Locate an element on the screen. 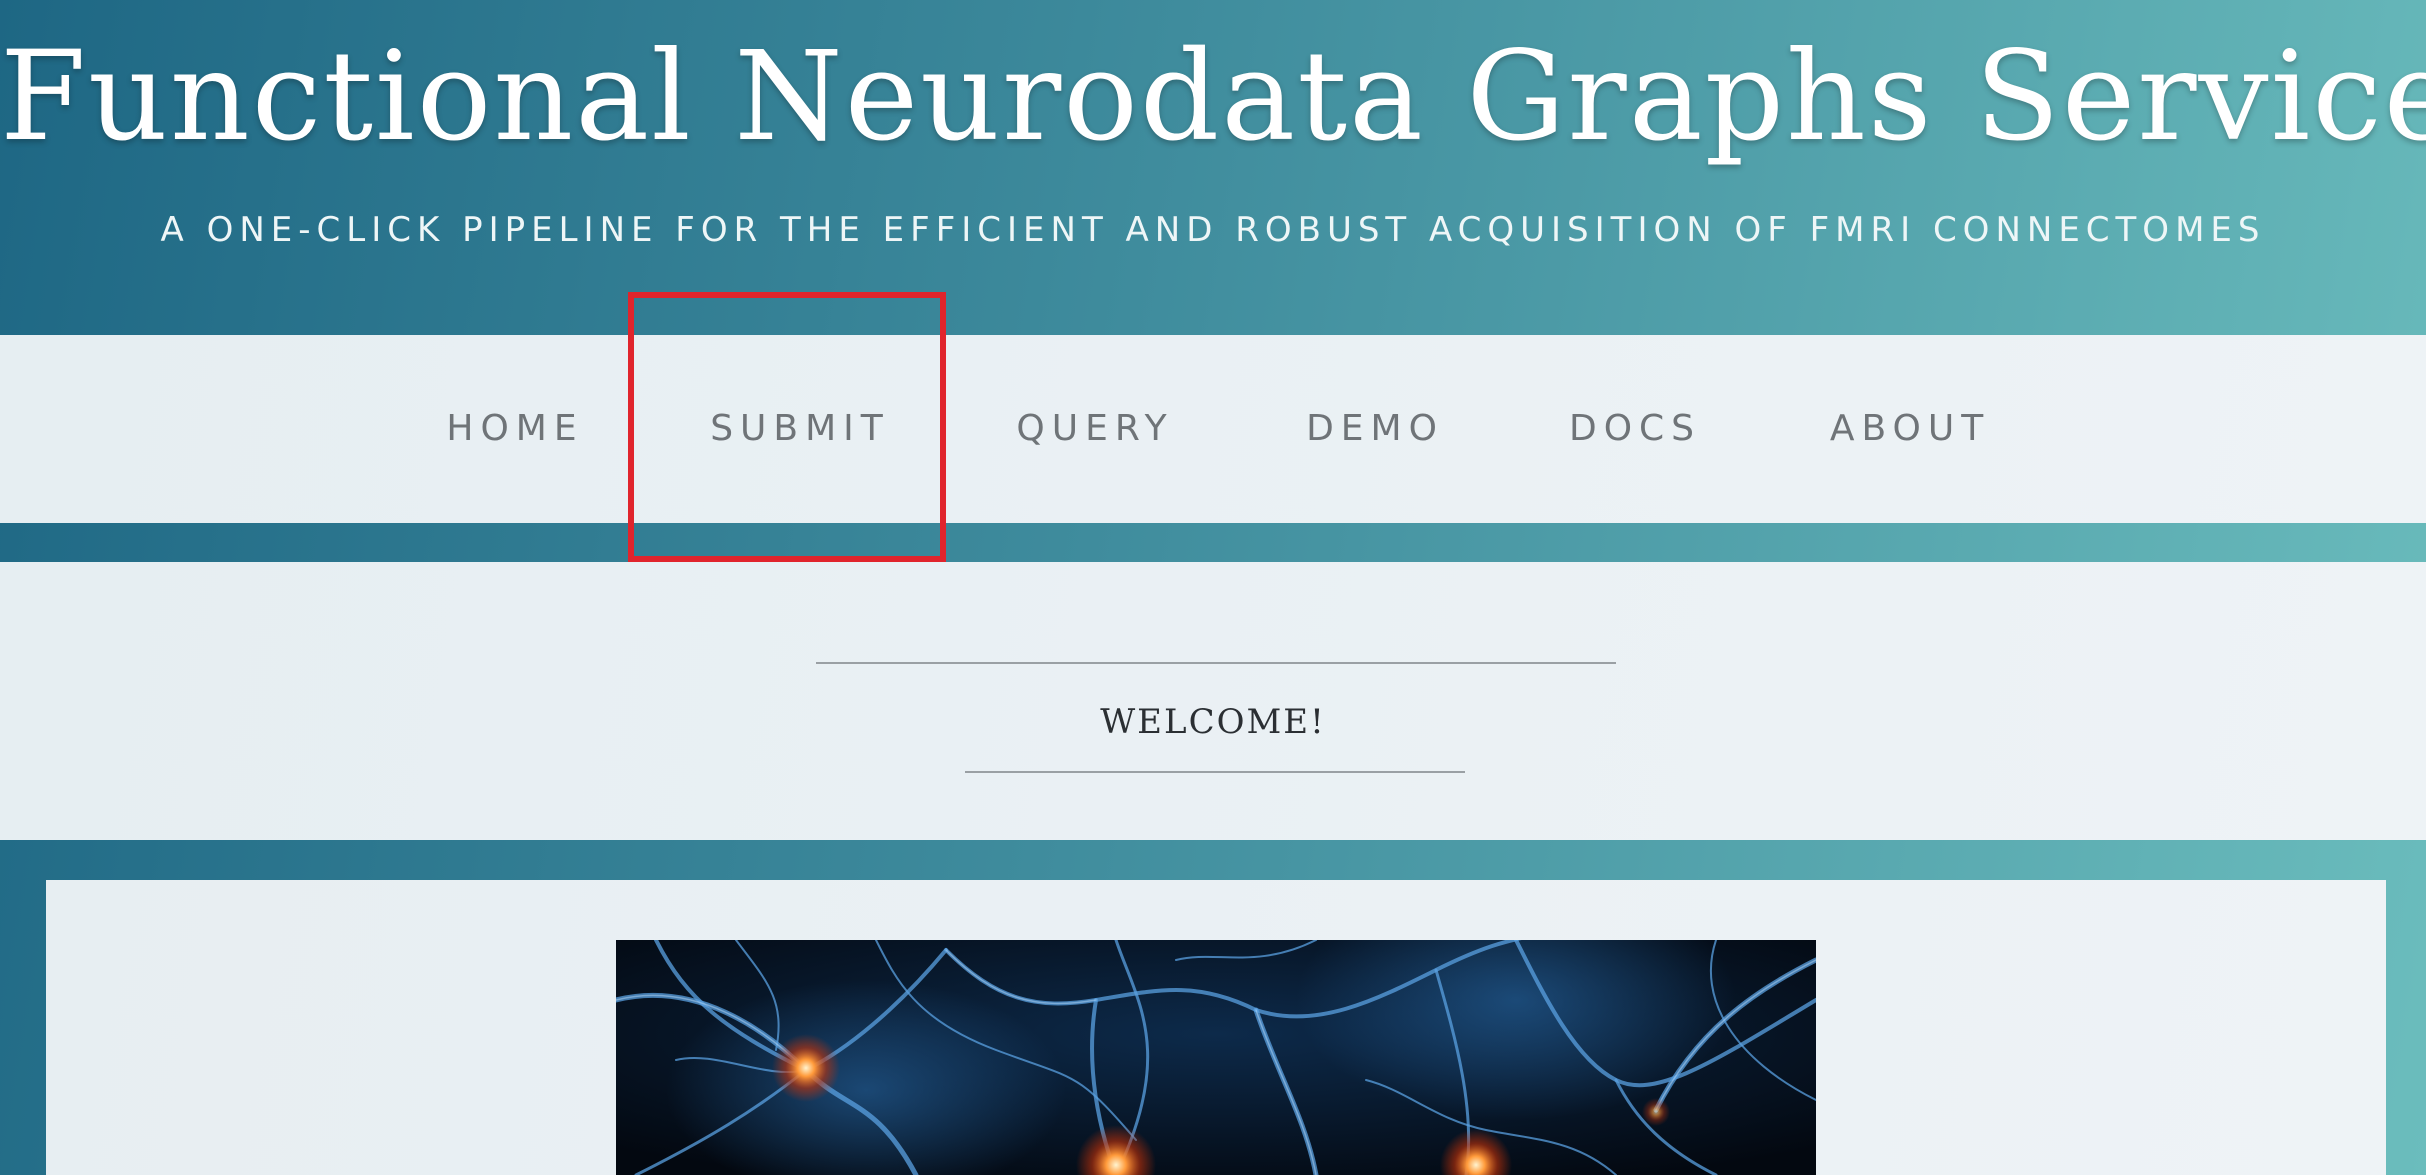 This screenshot has height=1175, width=2426. welcome-divider-bottom is located at coordinates (1215, 772).